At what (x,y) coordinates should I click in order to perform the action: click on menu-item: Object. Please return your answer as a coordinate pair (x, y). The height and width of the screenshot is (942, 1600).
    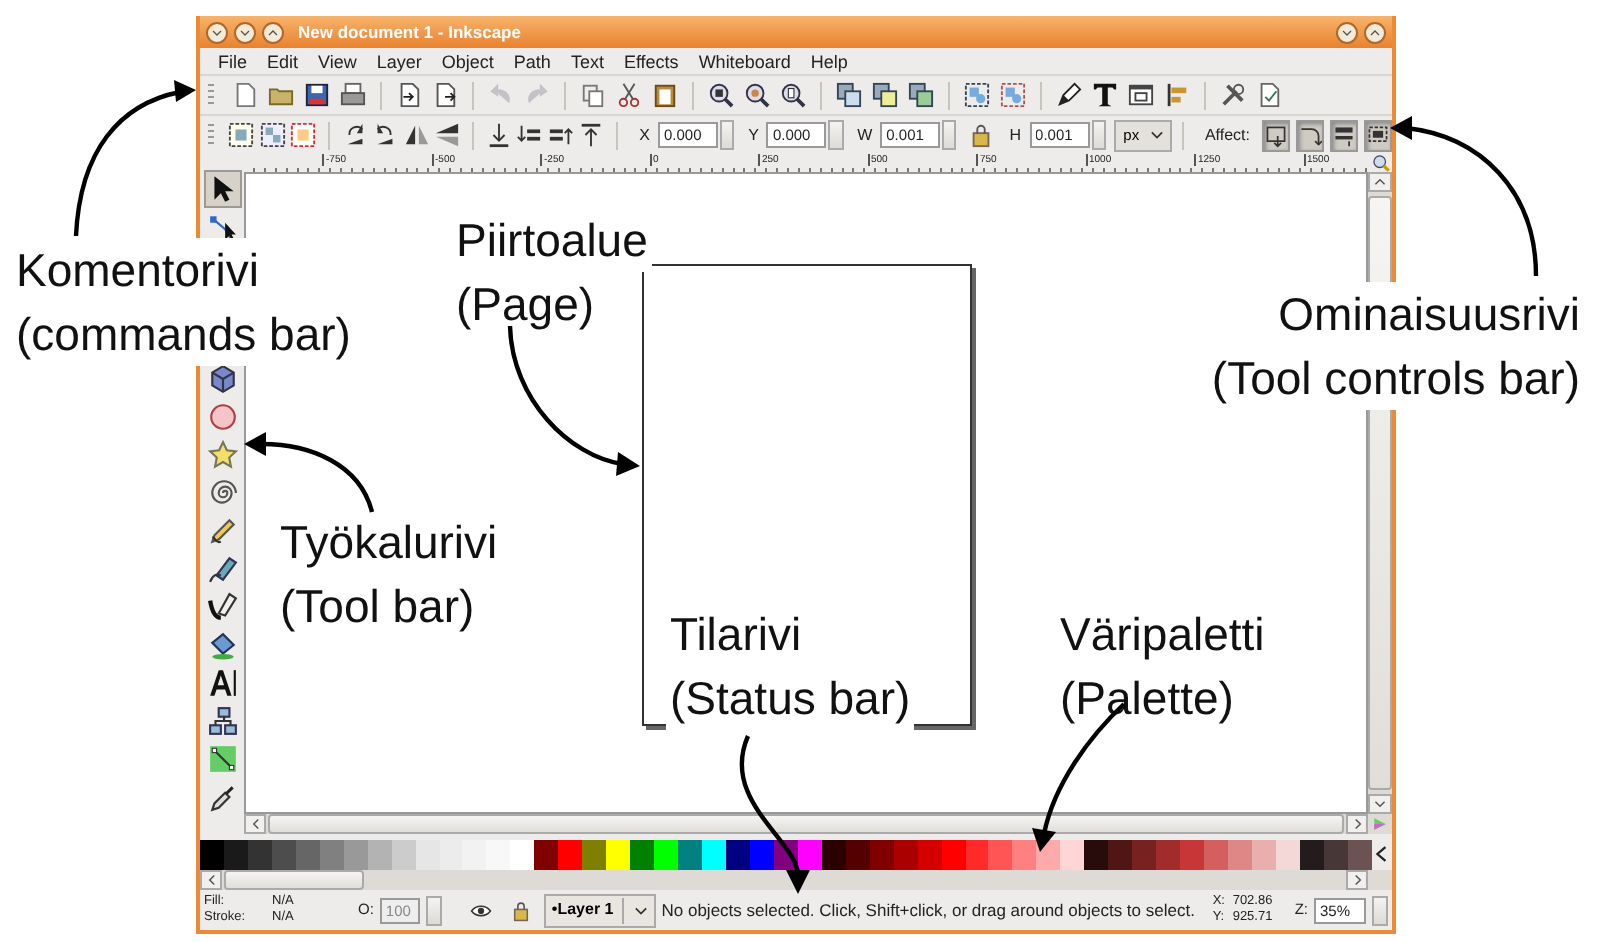
    Looking at the image, I should click on (467, 61).